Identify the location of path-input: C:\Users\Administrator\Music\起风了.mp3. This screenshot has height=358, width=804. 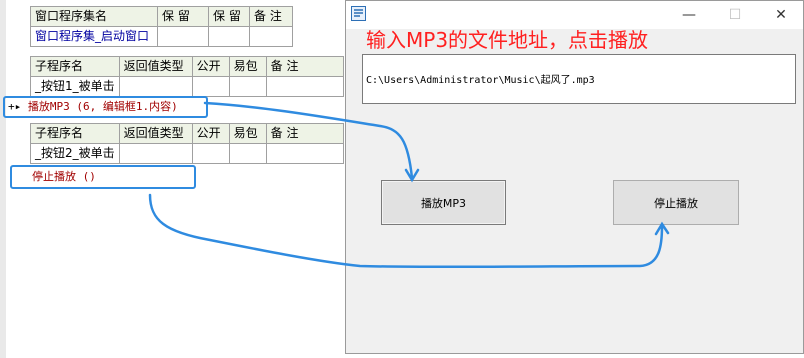
(579, 79).